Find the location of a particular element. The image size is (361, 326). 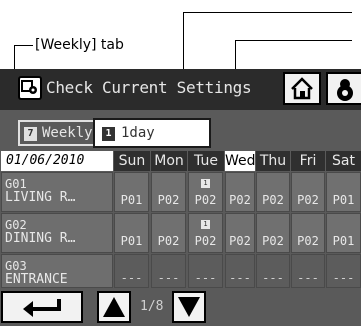

return-button is located at coordinates (42, 307).